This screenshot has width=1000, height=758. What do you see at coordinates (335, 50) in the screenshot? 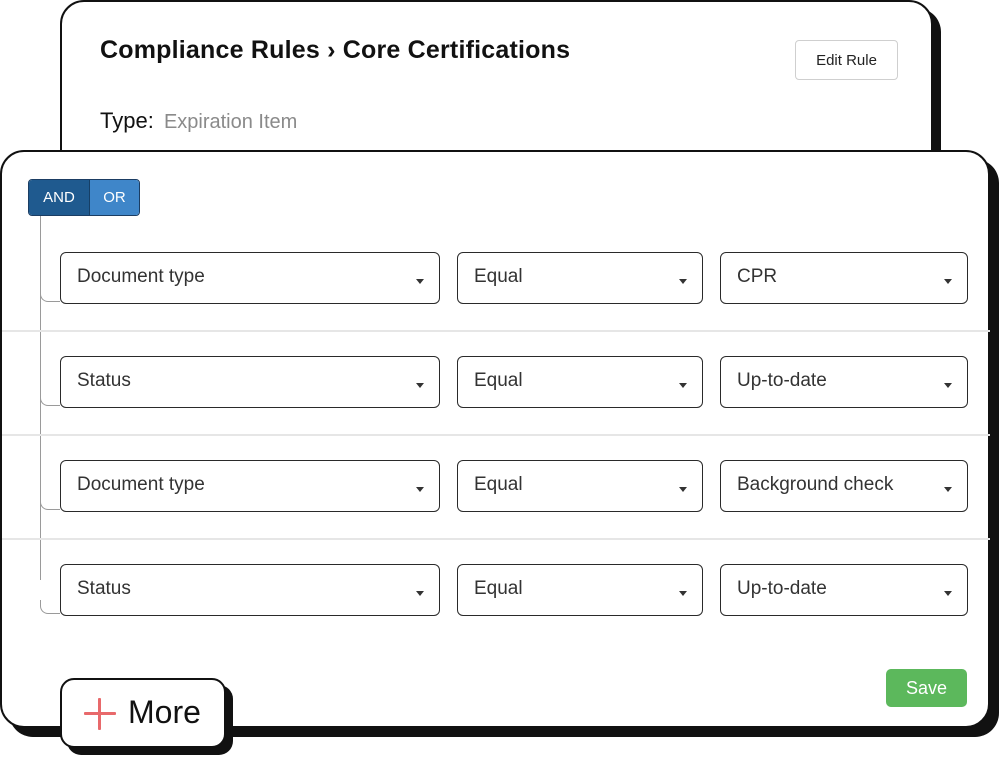
I see `page-title: Compliance Rules › Core Certifications` at bounding box center [335, 50].